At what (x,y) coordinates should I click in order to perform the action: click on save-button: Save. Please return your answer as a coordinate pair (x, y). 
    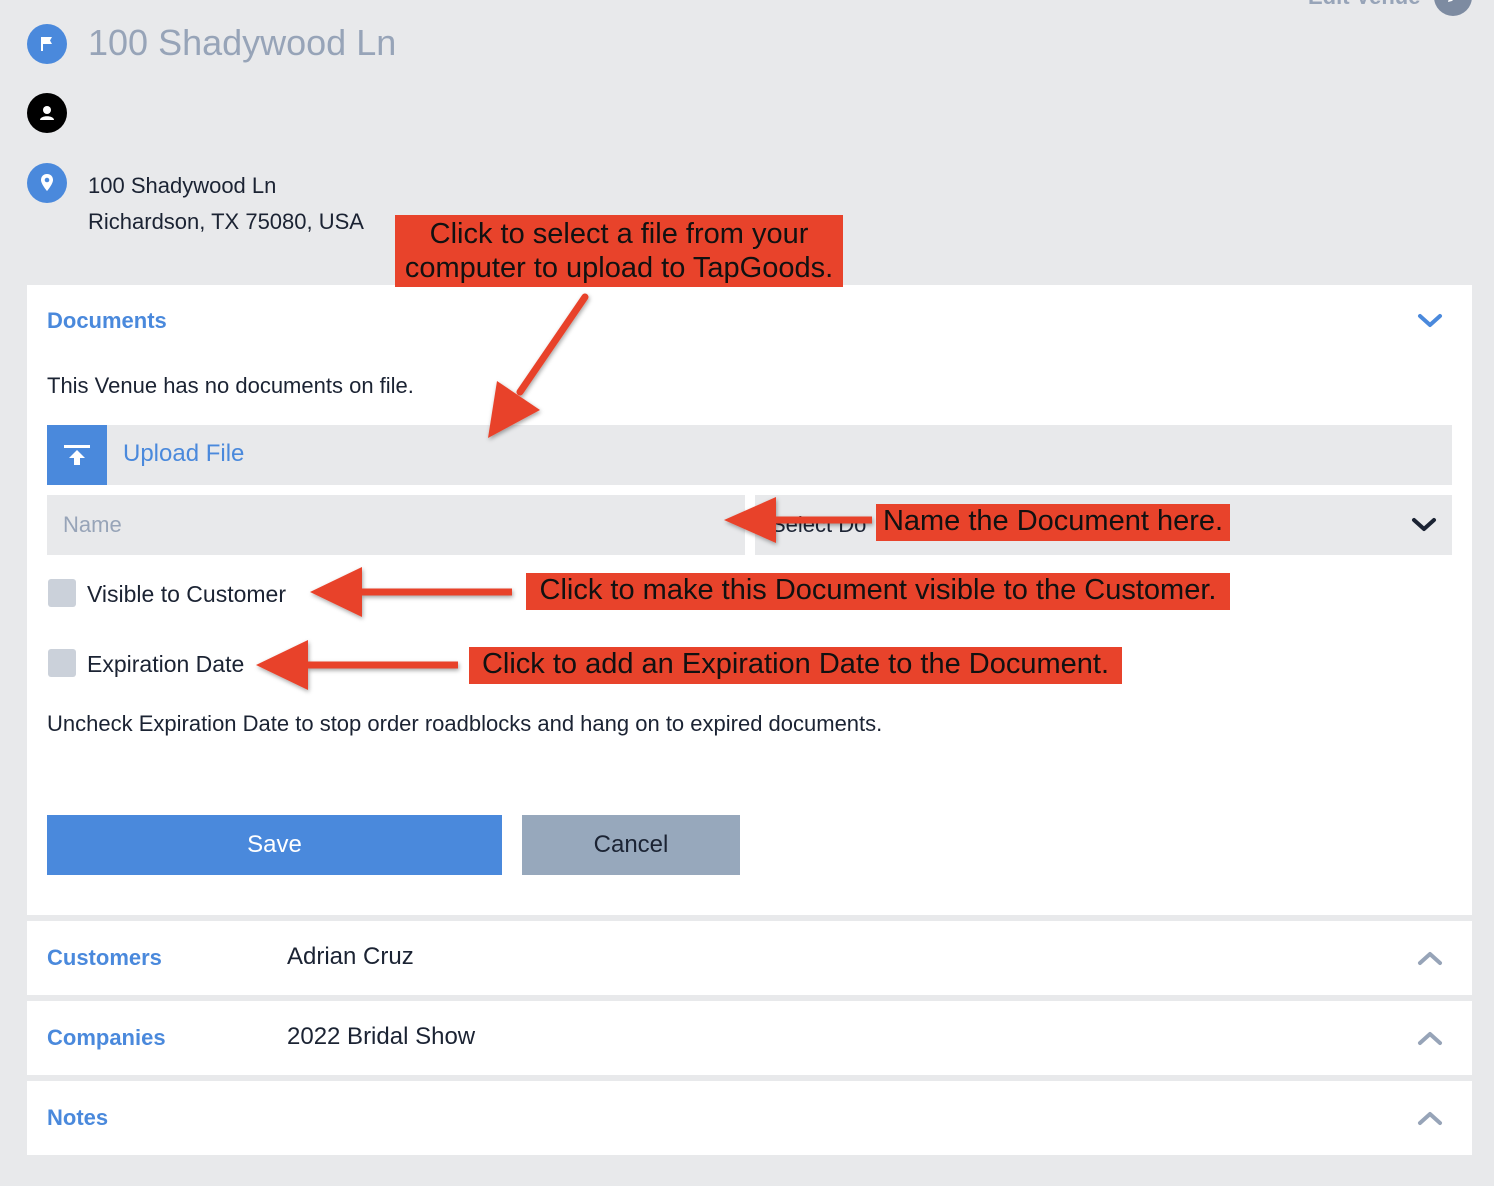
    Looking at the image, I should click on (274, 845).